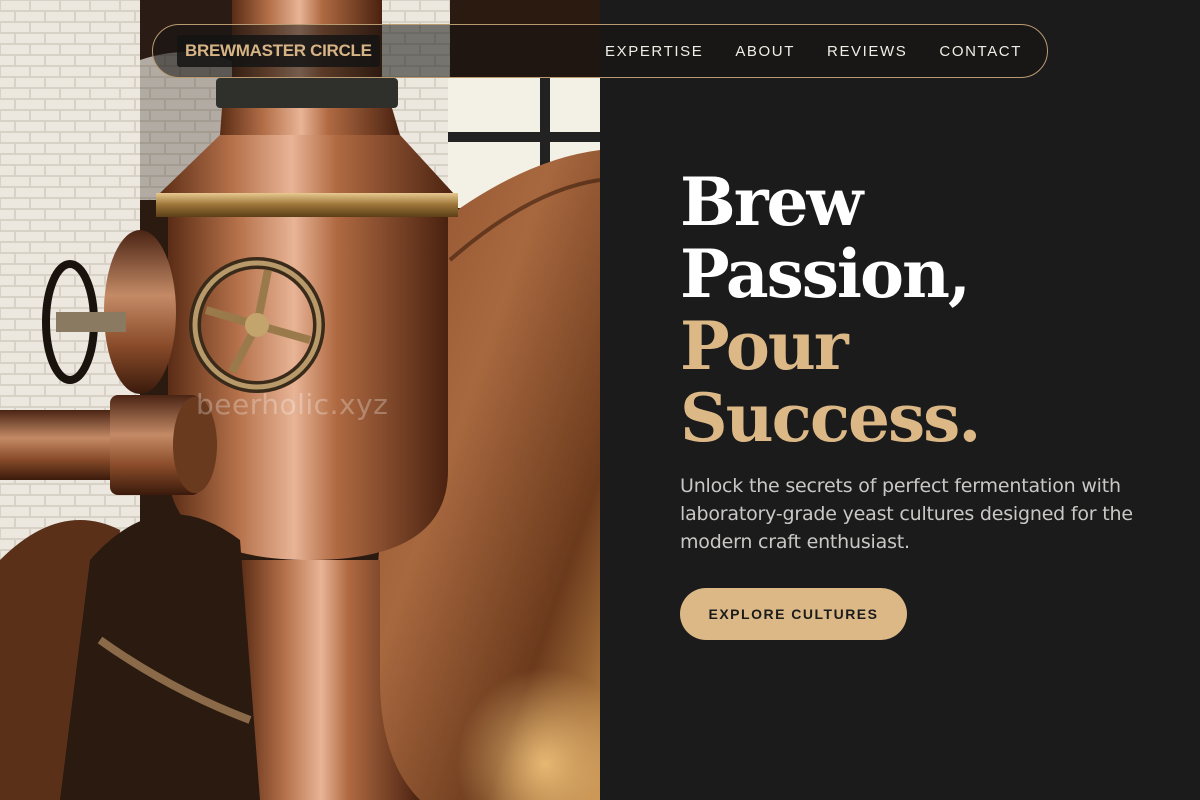 Image resolution: width=1200 pixels, height=800 pixels. I want to click on nav-links: EXPERTISE ABOUT REVIEWS CONTACT, so click(813, 51).